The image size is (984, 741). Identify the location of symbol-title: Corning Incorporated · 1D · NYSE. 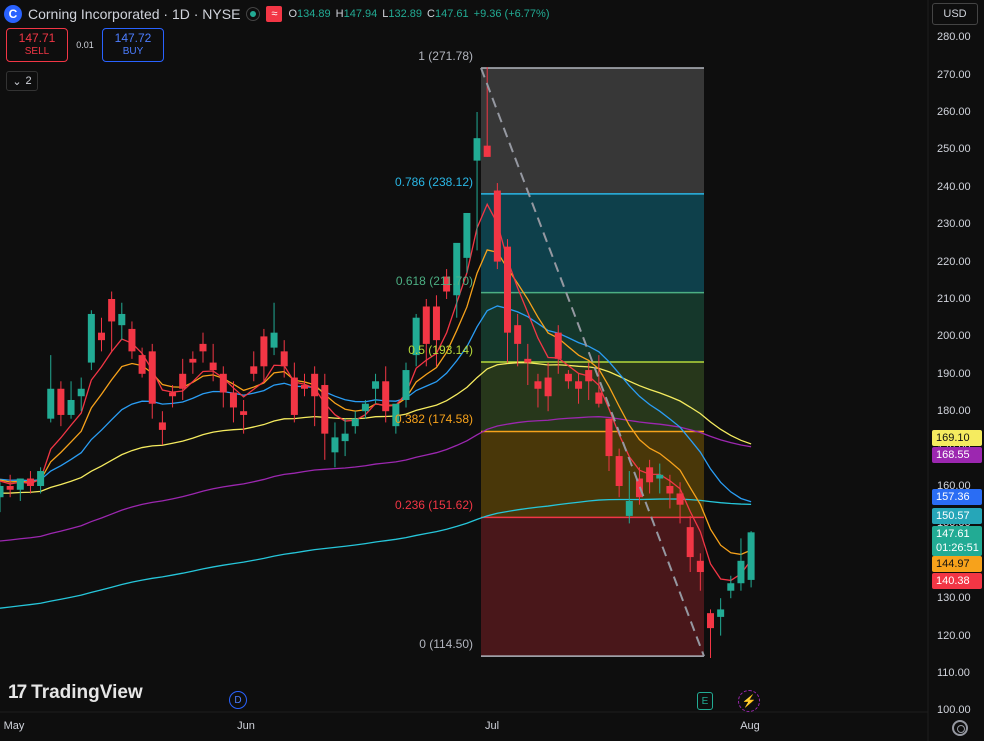
(134, 14).